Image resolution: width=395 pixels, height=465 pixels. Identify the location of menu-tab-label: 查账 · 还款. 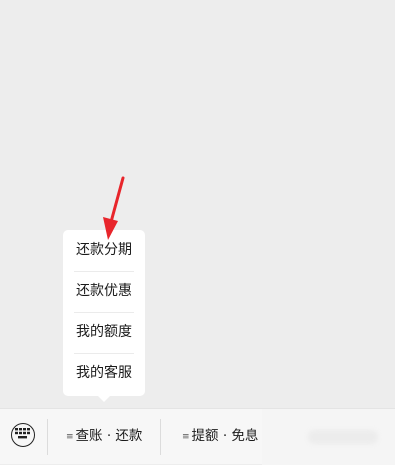
(109, 436).